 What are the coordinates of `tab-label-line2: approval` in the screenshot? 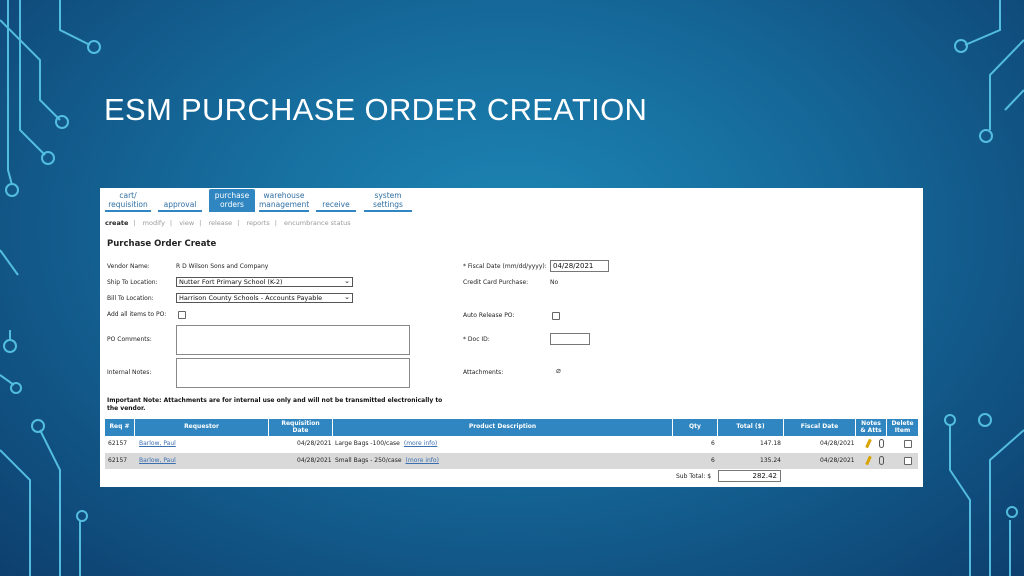 It's located at (180, 204).